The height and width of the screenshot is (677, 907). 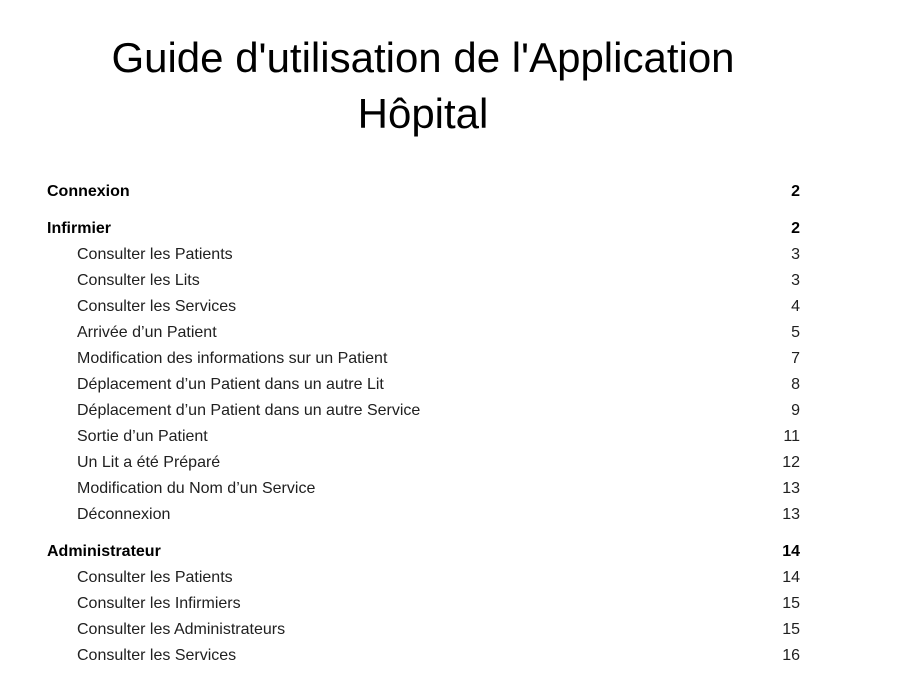 What do you see at coordinates (791, 462) in the screenshot?
I see `toc-entry-page: 12` at bounding box center [791, 462].